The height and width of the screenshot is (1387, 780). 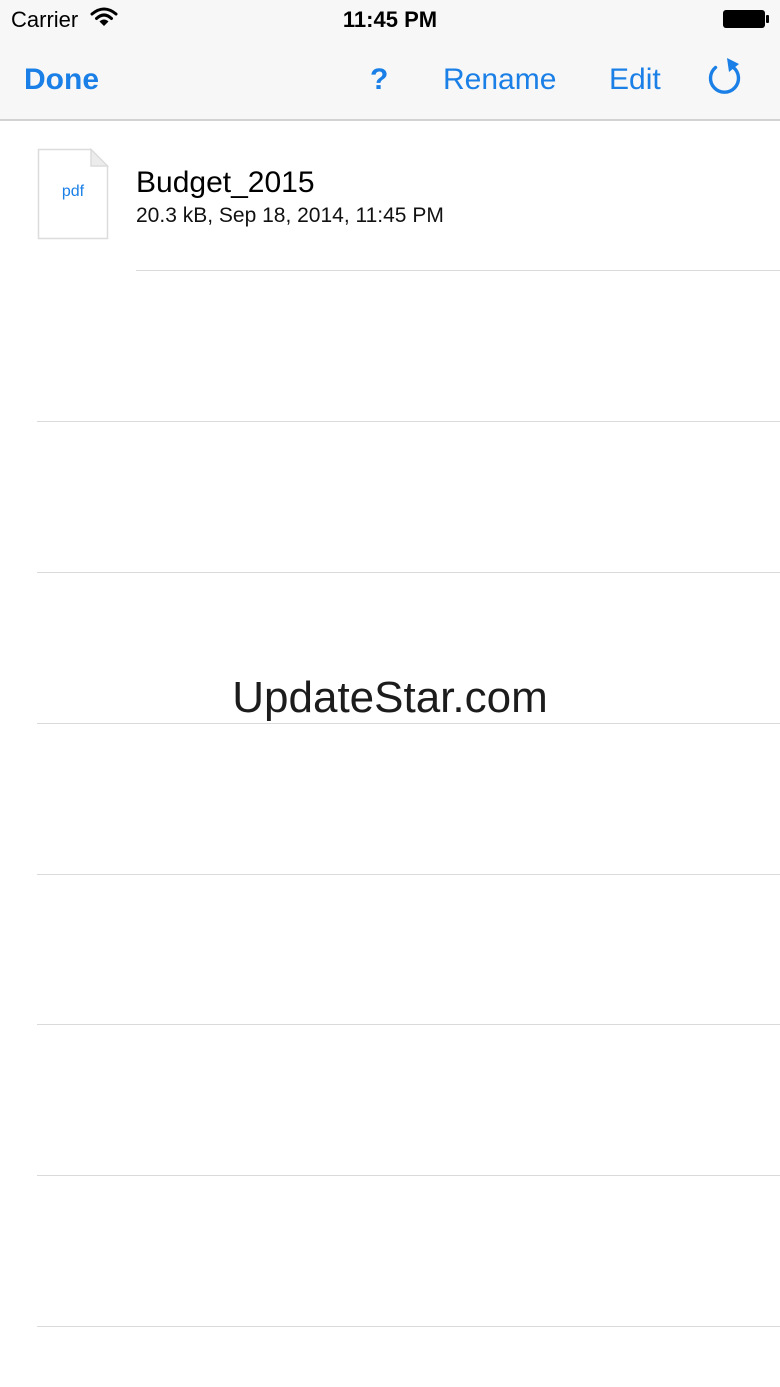 I want to click on file-type-label: pdf, so click(x=73, y=191).